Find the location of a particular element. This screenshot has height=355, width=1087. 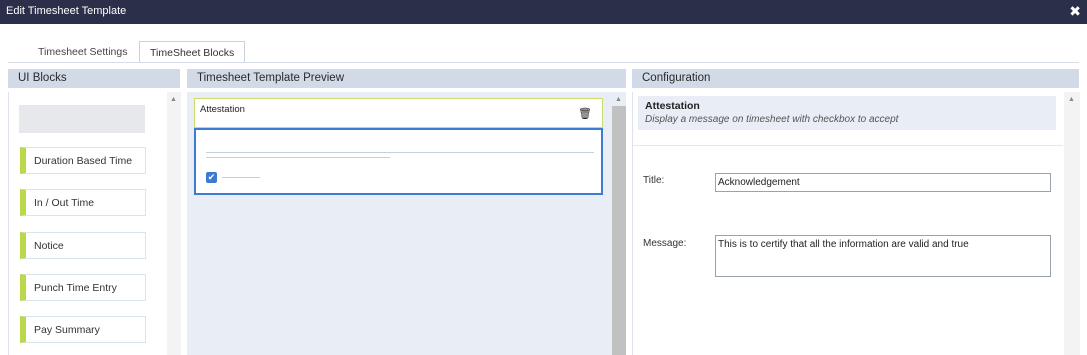

attestation-block-body: ✔ is located at coordinates (398, 161).